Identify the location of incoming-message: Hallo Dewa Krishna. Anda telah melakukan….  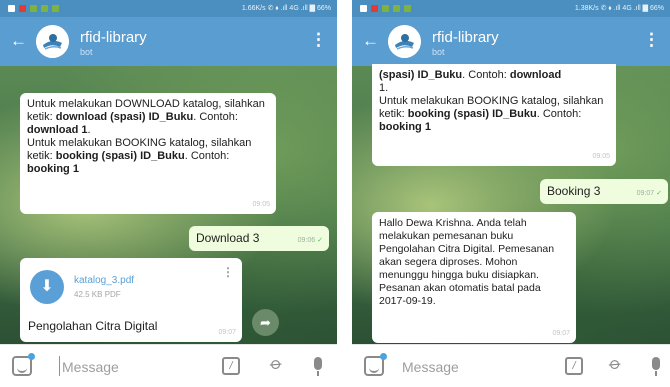
(474, 277).